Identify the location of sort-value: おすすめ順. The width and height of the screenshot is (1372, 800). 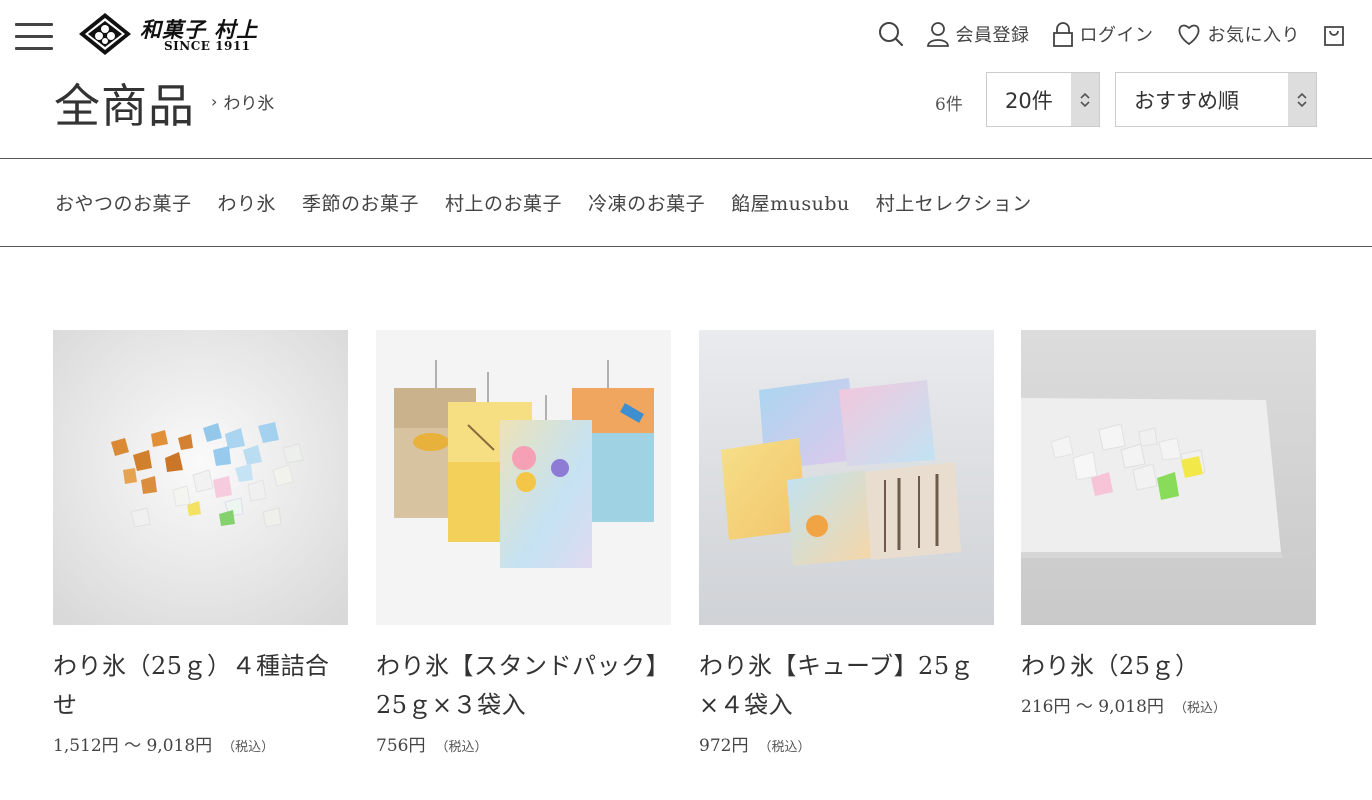
(1186, 100).